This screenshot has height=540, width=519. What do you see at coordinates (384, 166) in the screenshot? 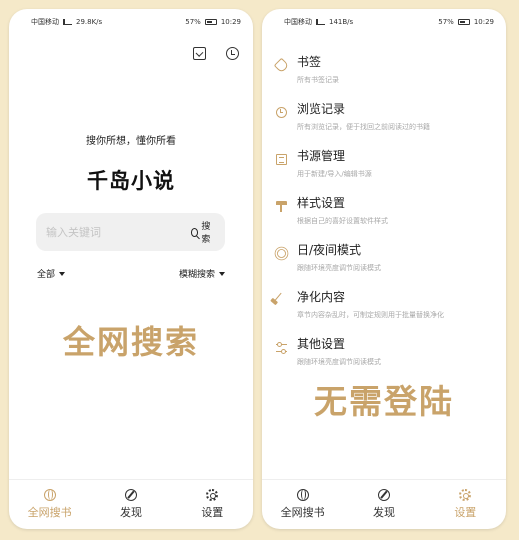
I see `setting-source-management: 书源管理 用于新建/导入/编辑书源` at bounding box center [384, 166].